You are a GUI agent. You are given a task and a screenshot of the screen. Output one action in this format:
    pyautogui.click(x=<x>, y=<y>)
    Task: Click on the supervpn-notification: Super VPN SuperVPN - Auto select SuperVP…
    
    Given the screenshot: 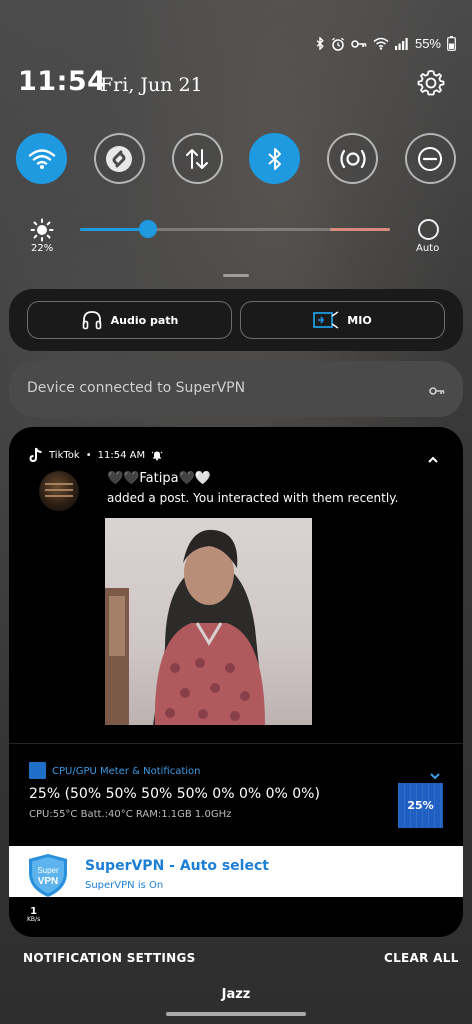 What is the action you would take?
    pyautogui.click(x=236, y=871)
    